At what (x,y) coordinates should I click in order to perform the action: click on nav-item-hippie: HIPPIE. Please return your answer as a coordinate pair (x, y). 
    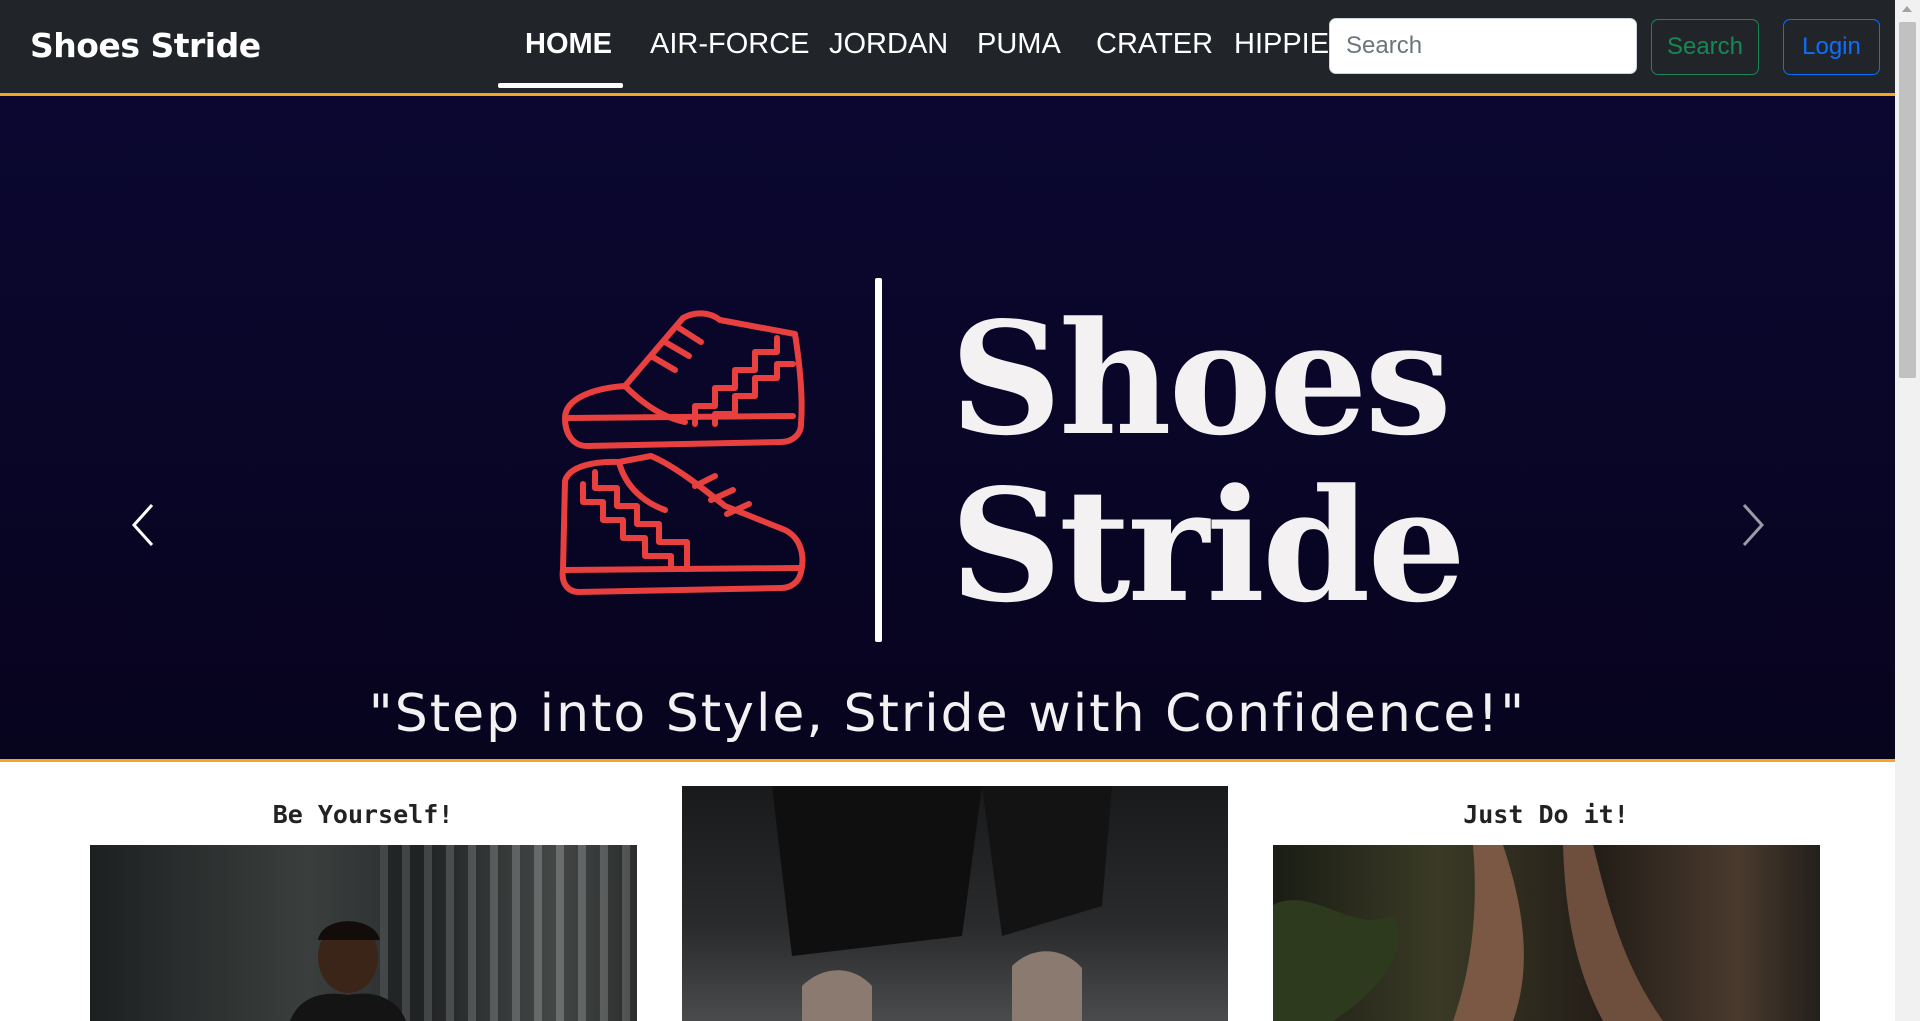
    Looking at the image, I should click on (1281, 44).